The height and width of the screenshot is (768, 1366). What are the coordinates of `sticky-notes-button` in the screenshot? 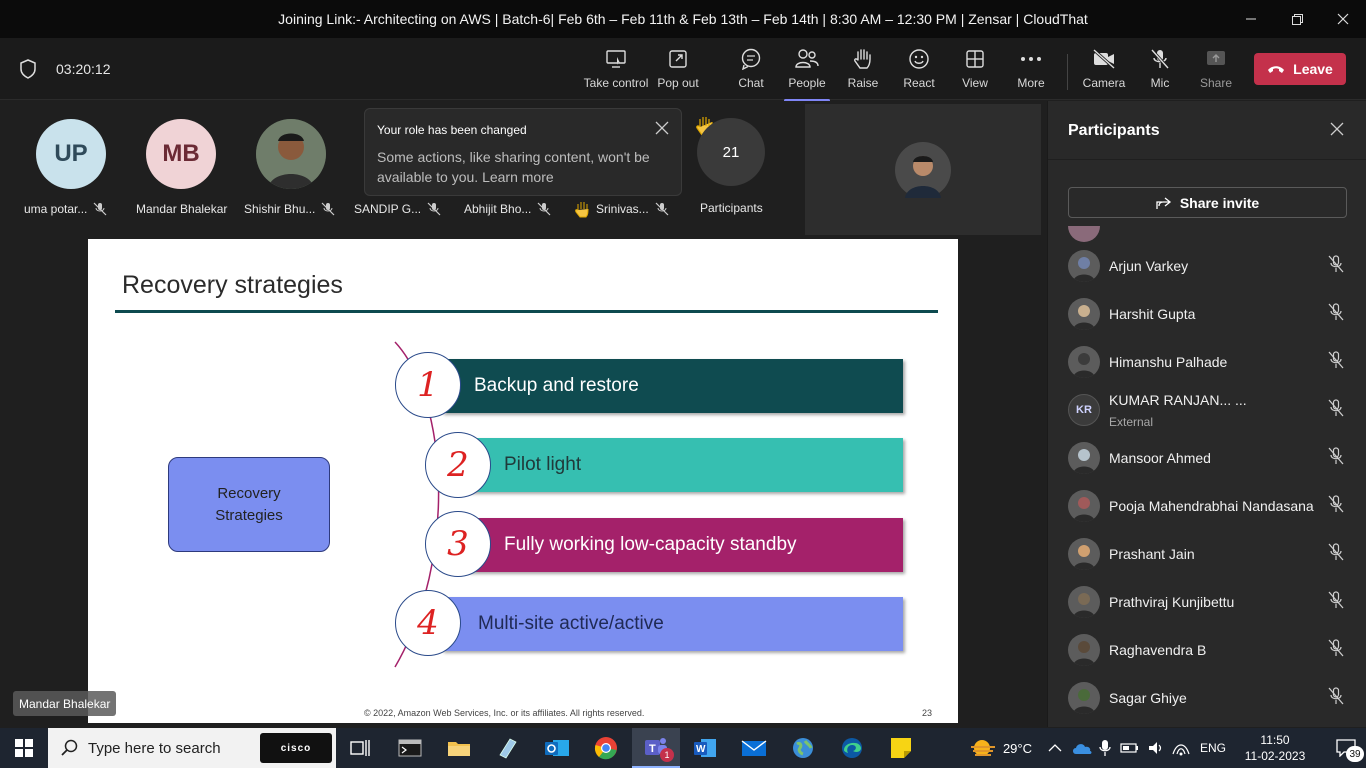 It's located at (901, 748).